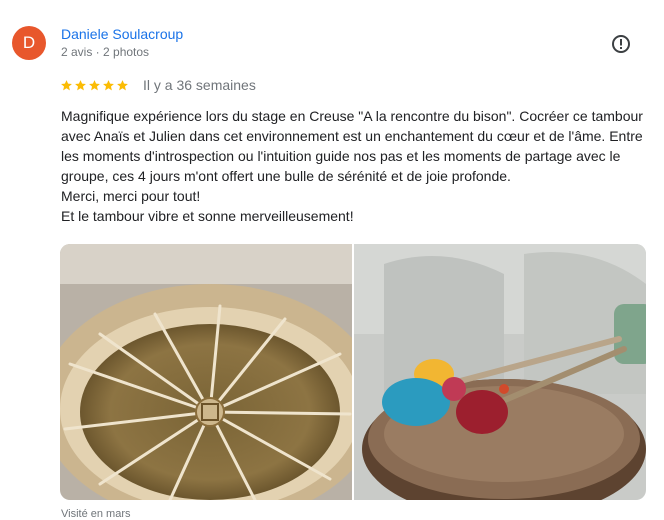 The image size is (664, 520). I want to click on report-icon, so click(621, 44).